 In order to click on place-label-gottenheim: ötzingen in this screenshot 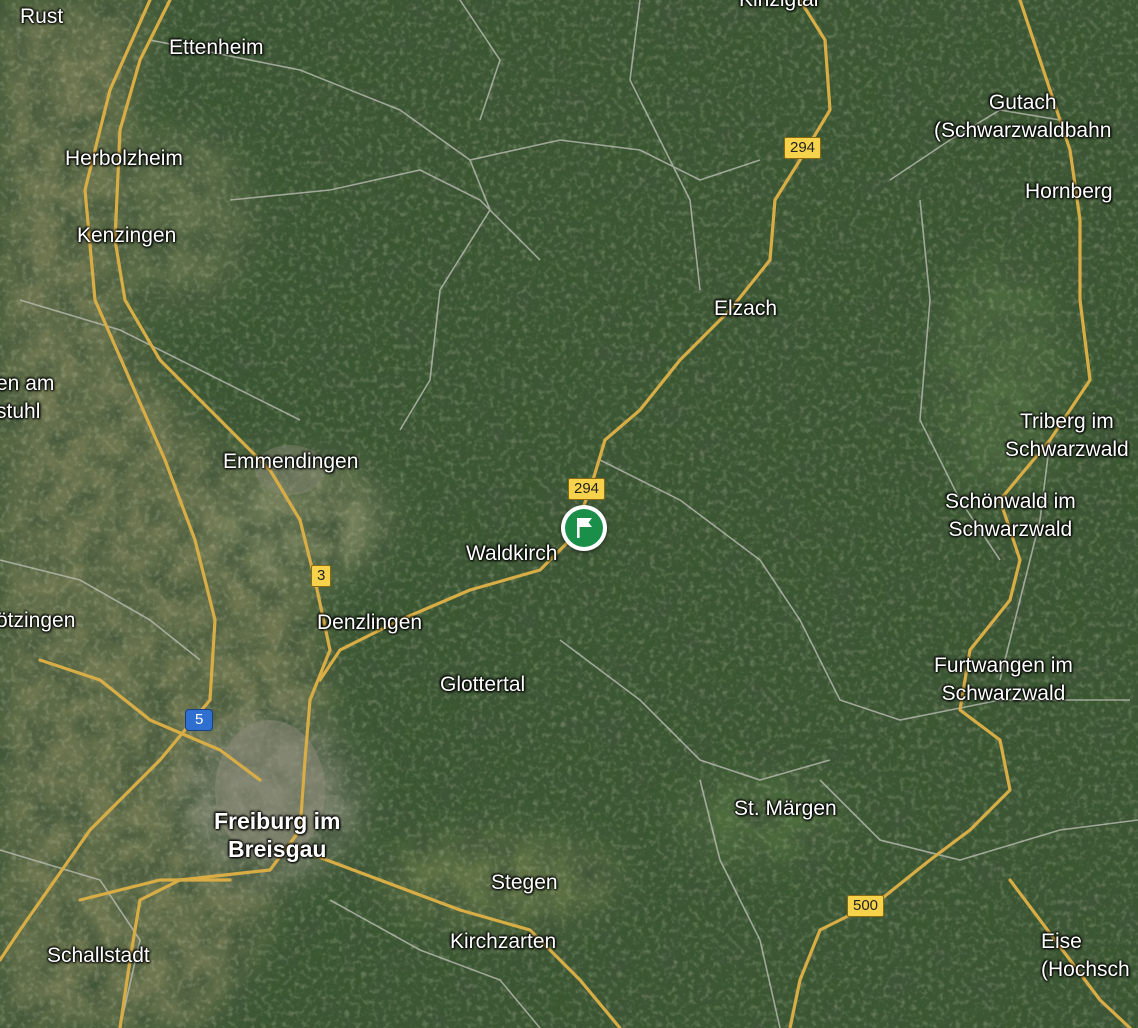, I will do `click(38, 620)`.